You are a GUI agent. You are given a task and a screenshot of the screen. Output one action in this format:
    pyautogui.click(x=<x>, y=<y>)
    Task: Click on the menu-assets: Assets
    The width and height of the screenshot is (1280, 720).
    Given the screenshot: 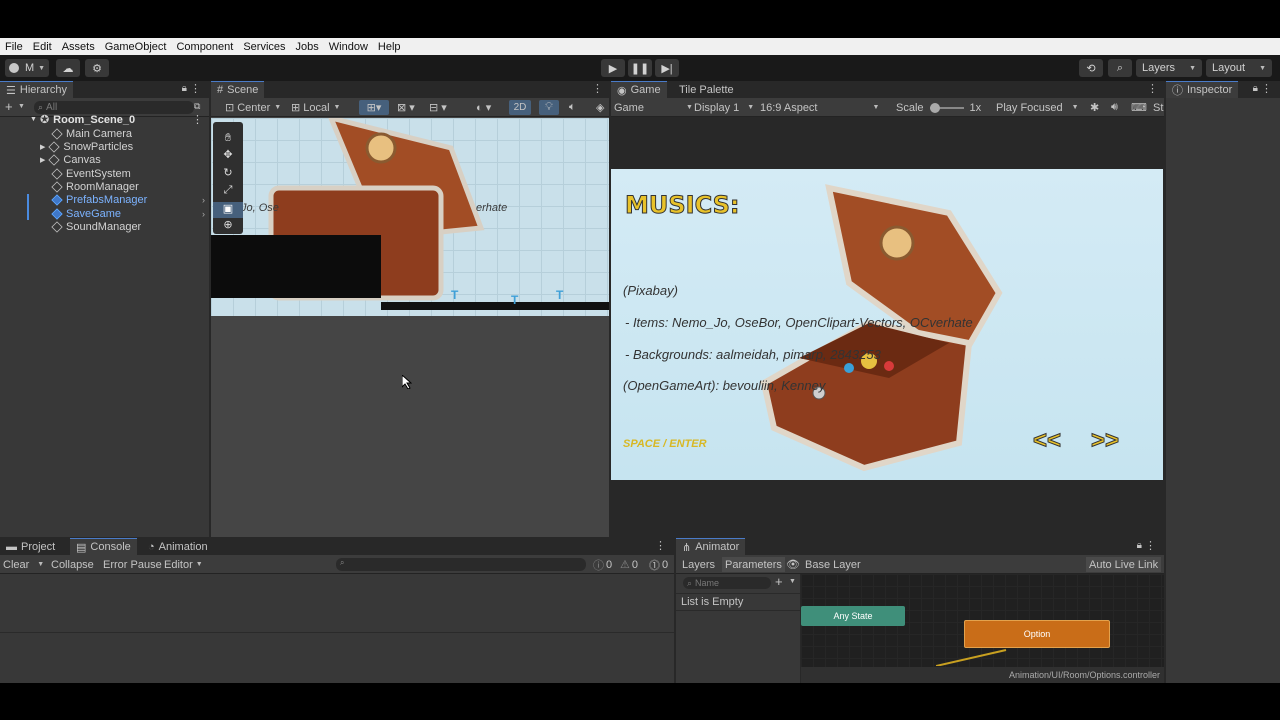 What is the action you would take?
    pyautogui.click(x=78, y=47)
    